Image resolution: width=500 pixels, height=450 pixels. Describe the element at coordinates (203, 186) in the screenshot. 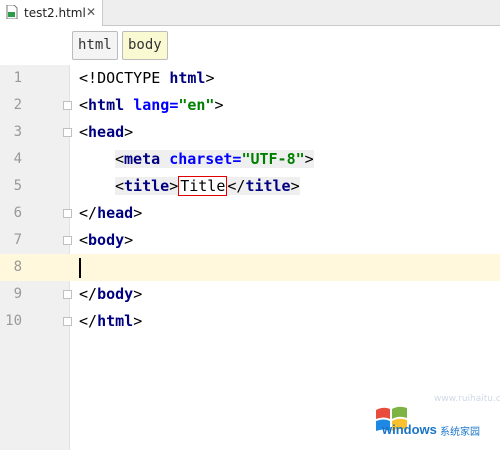

I see `title-text-highlight: Title` at that location.